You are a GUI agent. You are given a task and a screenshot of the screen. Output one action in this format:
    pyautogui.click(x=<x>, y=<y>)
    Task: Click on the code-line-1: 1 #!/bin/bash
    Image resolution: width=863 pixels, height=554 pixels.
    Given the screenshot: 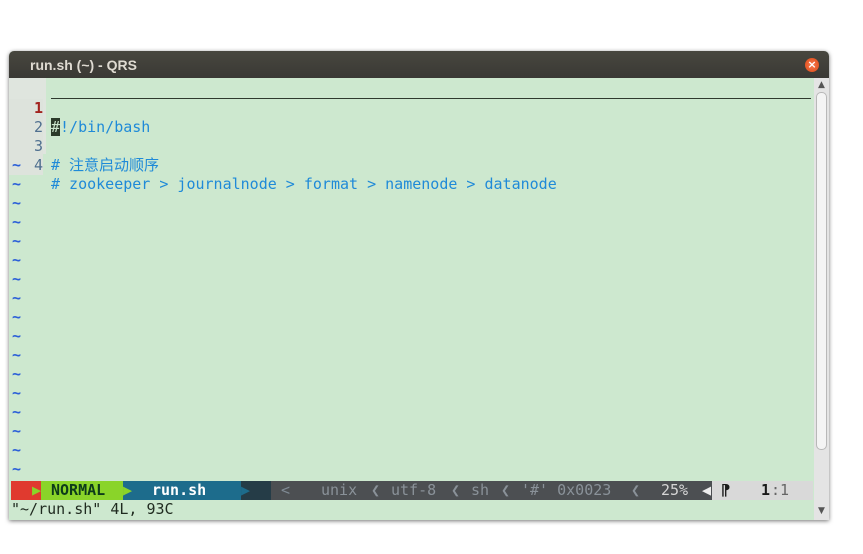 What is the action you would take?
    pyautogui.click(x=79, y=108)
    